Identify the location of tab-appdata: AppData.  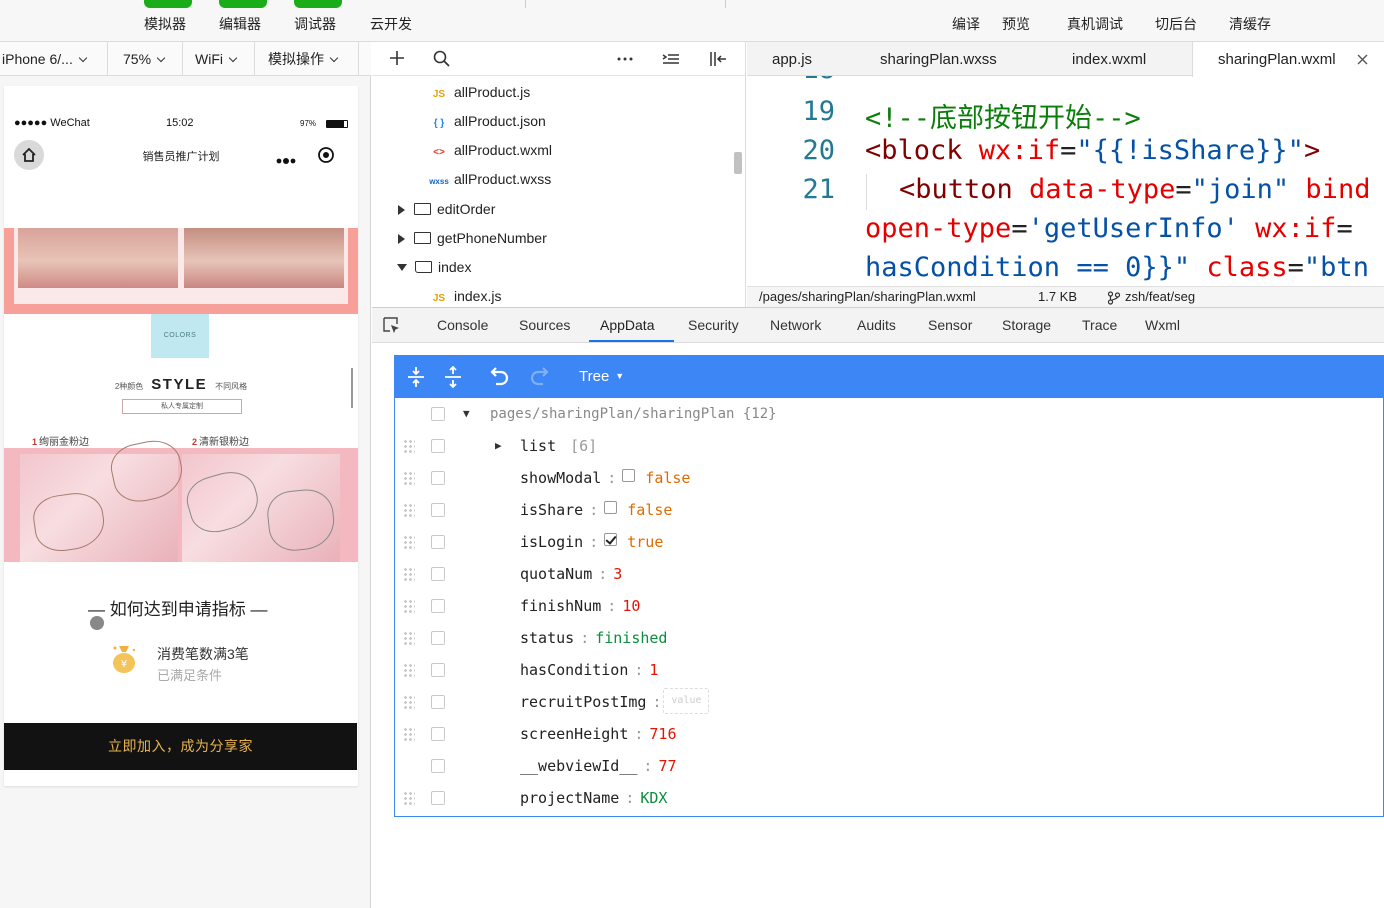
(631, 325).